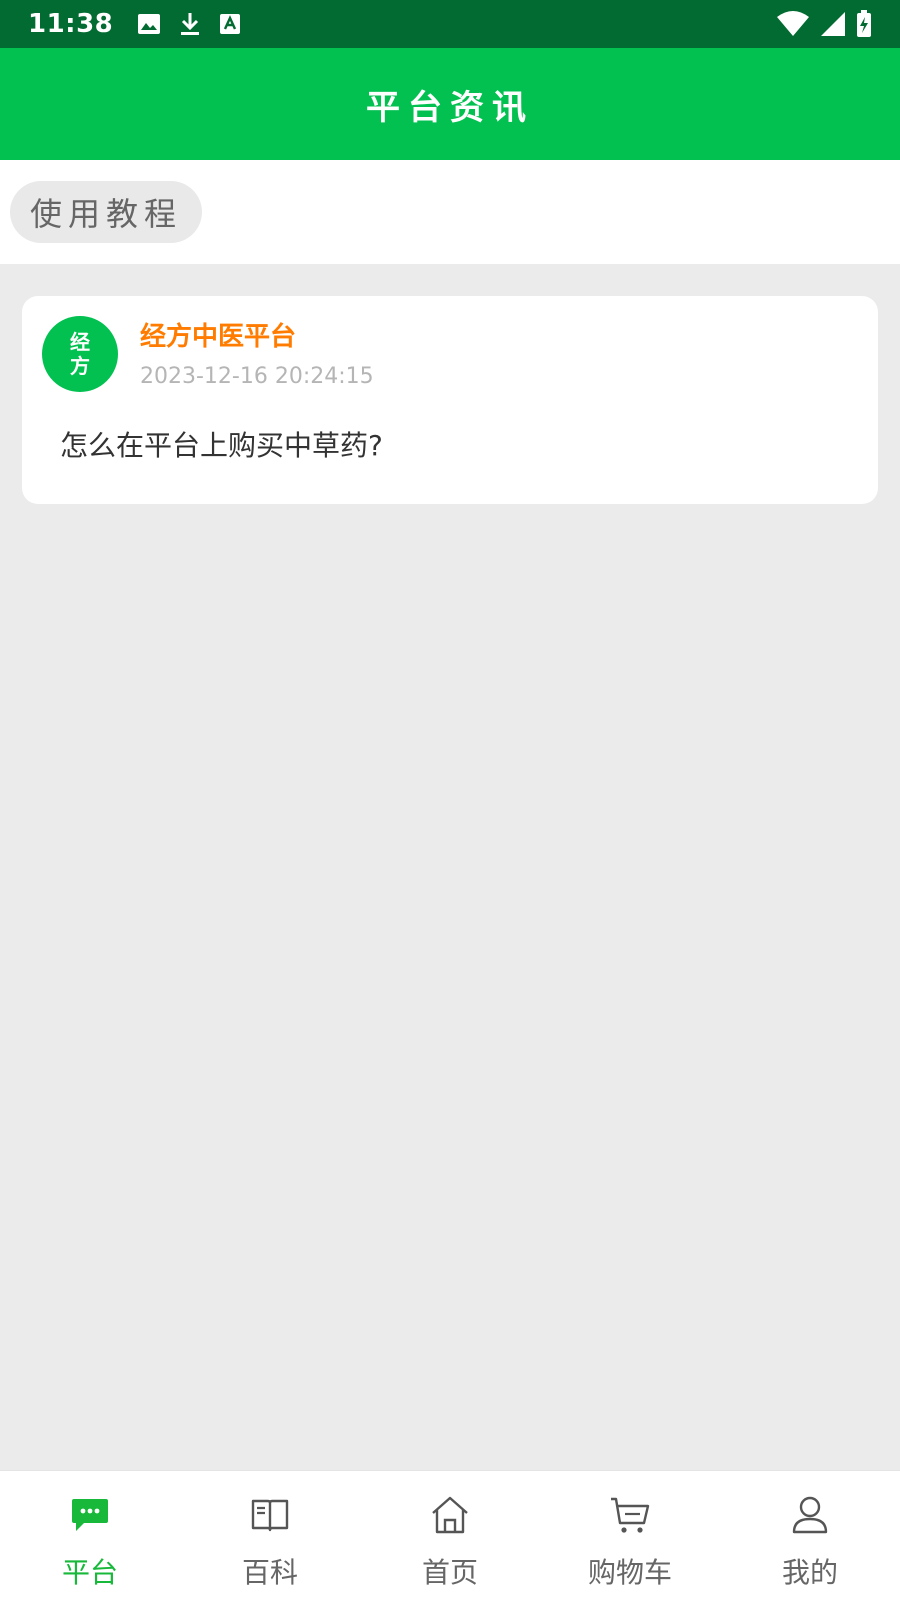  I want to click on cart-icon, so click(630, 1515).